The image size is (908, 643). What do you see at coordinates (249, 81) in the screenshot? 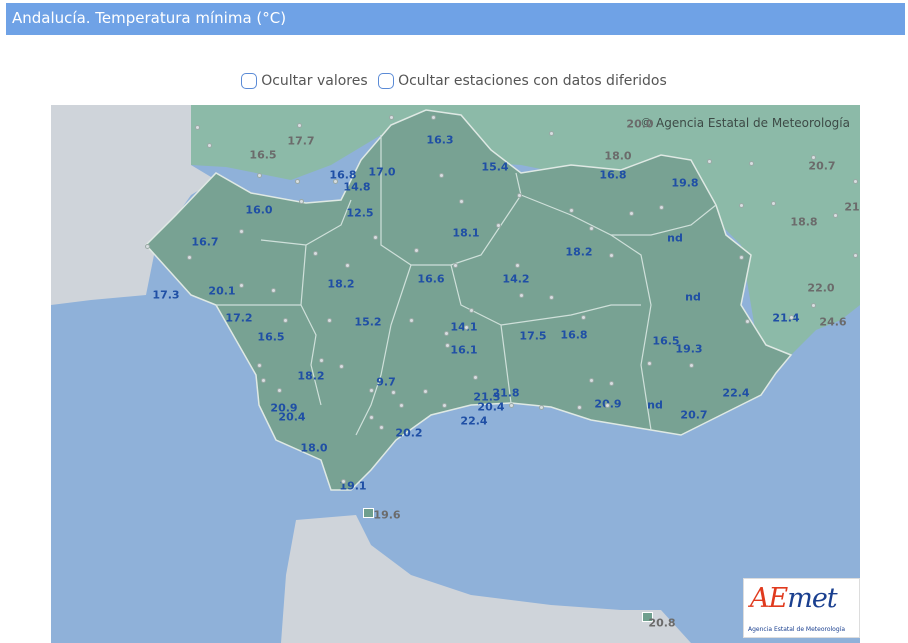
I see `hide-values-checkbox` at bounding box center [249, 81].